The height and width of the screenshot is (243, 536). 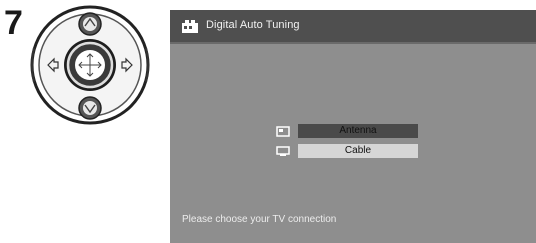 What do you see at coordinates (259, 219) in the screenshot?
I see `hint-text: Please choose your TV connection` at bounding box center [259, 219].